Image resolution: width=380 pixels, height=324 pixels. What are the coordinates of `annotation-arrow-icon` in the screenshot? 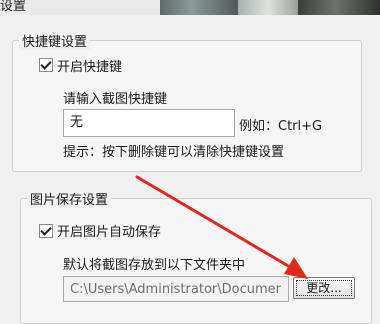 It's located at (221, 227).